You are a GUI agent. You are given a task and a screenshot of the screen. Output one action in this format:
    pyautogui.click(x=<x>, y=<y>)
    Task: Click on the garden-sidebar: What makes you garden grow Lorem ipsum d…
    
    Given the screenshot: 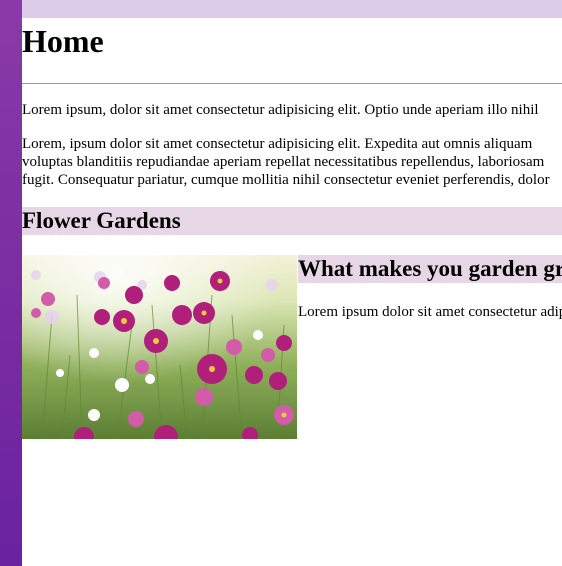 What is the action you would take?
    pyautogui.click(x=430, y=288)
    